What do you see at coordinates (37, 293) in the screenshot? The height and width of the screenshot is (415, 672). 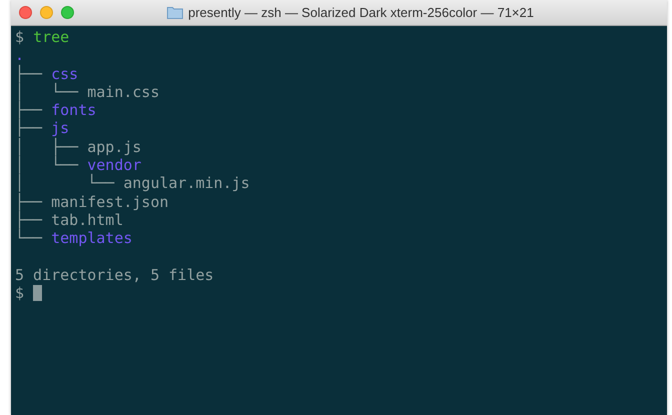 I see `cursor-icon` at bounding box center [37, 293].